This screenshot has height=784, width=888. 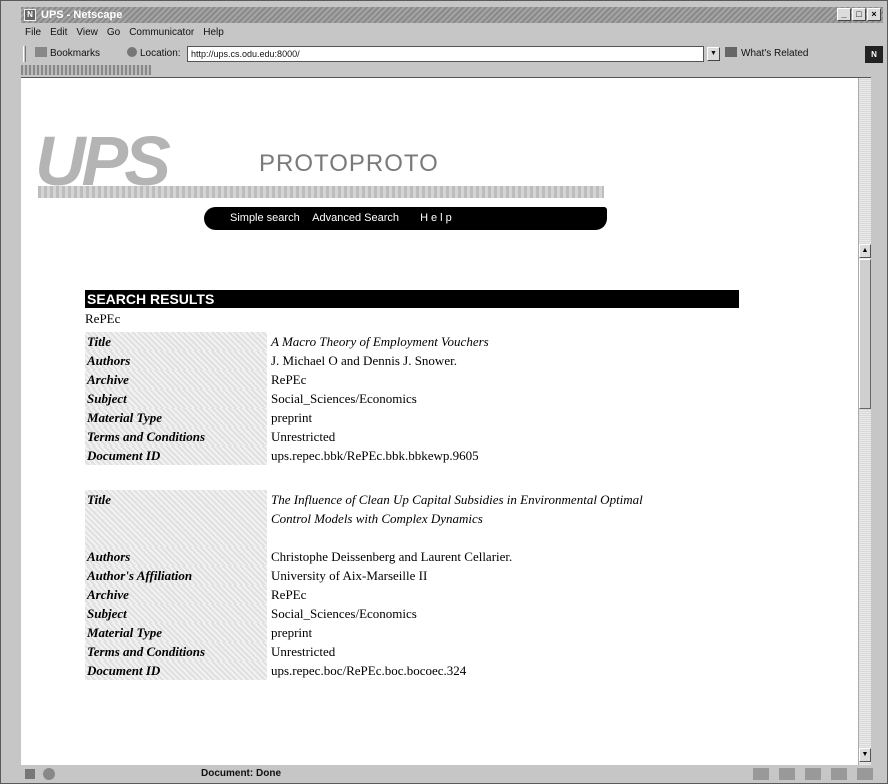 I want to click on site-logo: UPS, so click(x=103, y=161).